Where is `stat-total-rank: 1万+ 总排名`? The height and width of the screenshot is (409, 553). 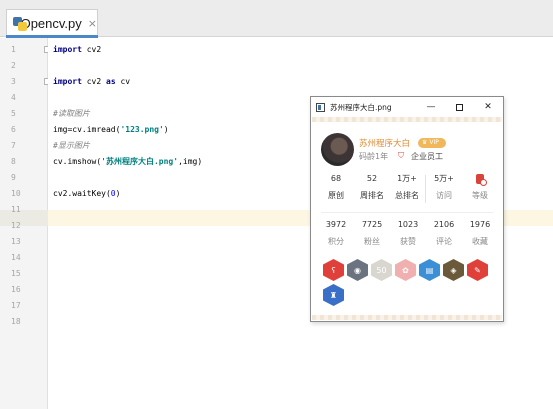 stat-total-rank: 1万+ 总排名 is located at coordinates (407, 187).